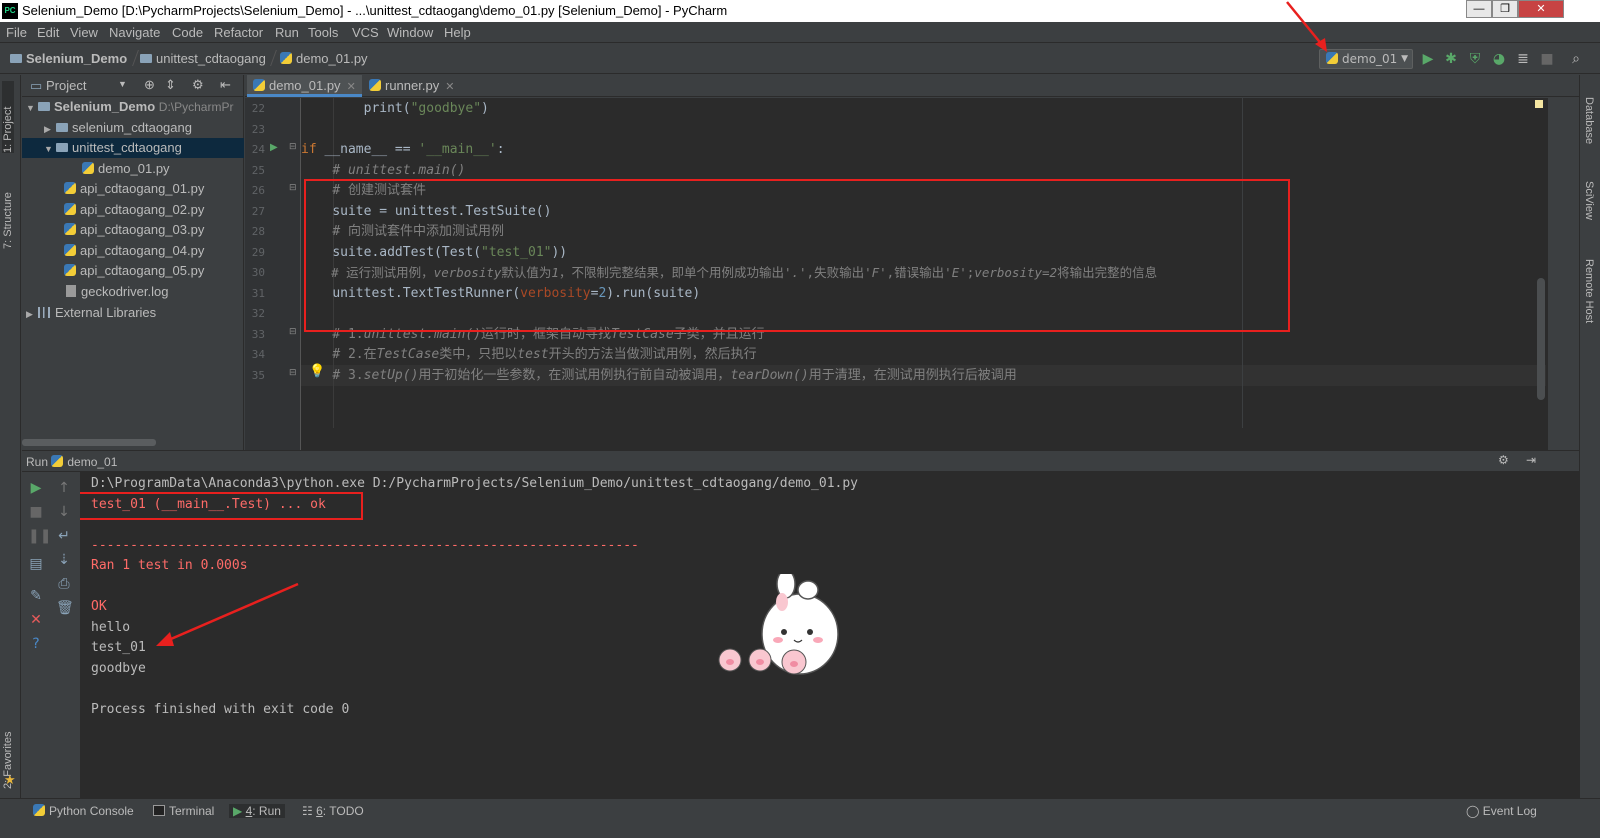 This screenshot has height=838, width=1600. I want to click on minimize-button: —, so click(1479, 9).